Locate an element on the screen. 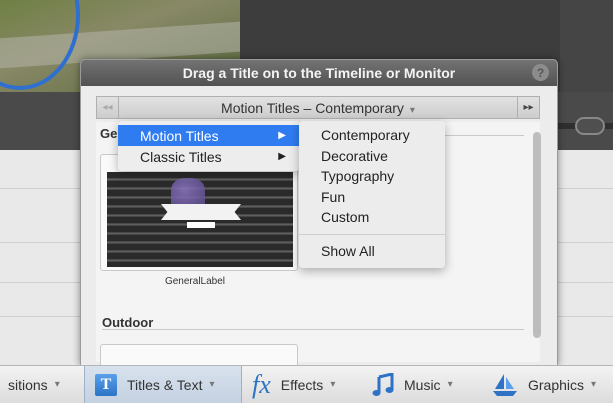 Image resolution: width=613 pixels, height=403 pixels. category-menu: Motion Titles ▶ Classic Titles ▶ is located at coordinates (209, 146).